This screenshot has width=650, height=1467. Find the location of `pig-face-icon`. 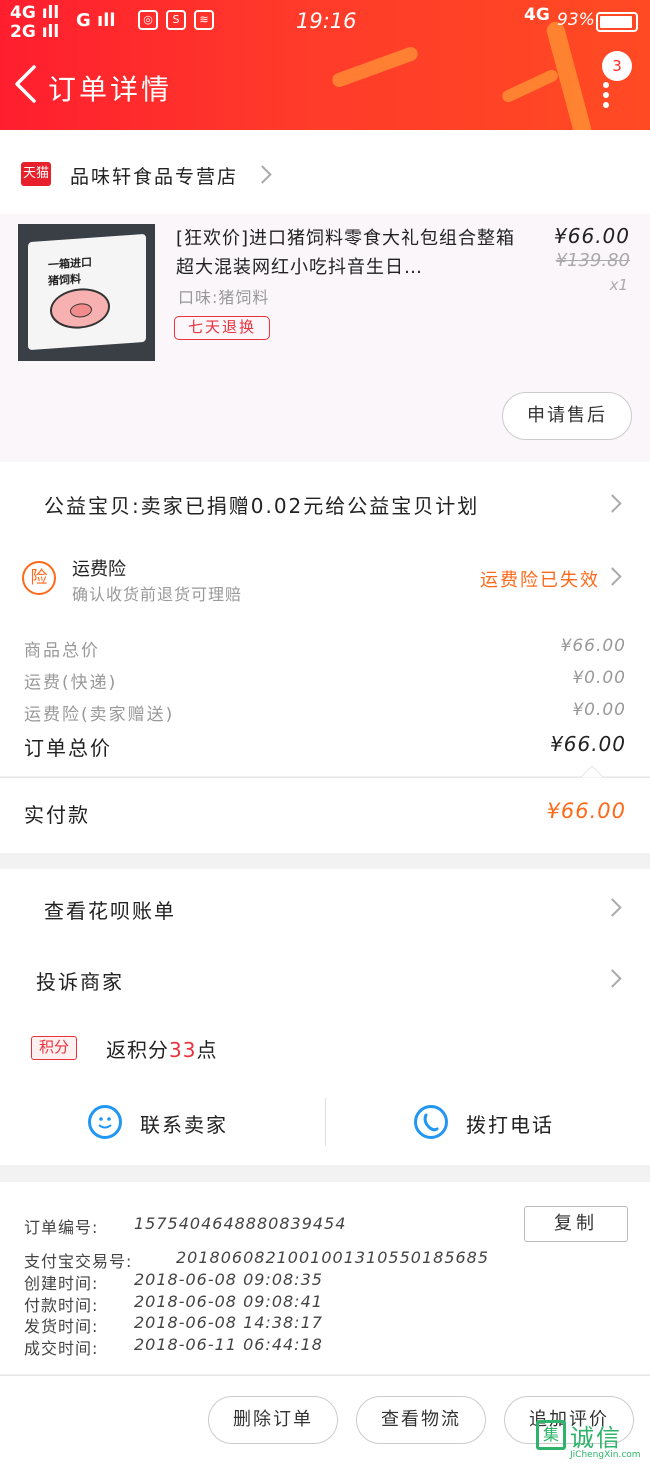

pig-face-icon is located at coordinates (80, 308).